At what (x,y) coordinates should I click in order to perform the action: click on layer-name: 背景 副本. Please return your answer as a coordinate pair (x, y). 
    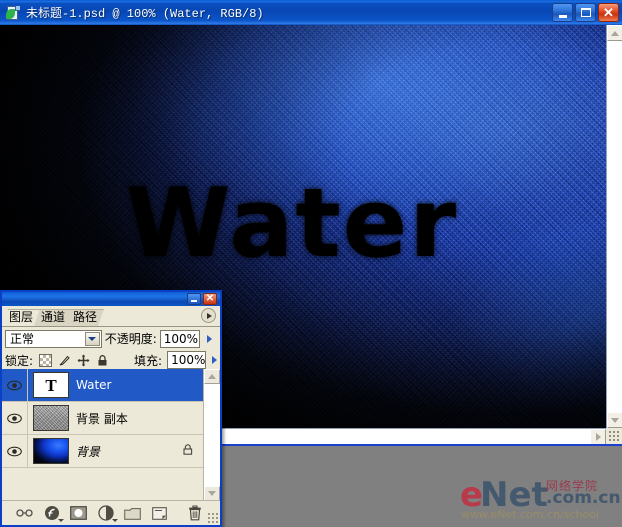
    Looking at the image, I should click on (102, 418).